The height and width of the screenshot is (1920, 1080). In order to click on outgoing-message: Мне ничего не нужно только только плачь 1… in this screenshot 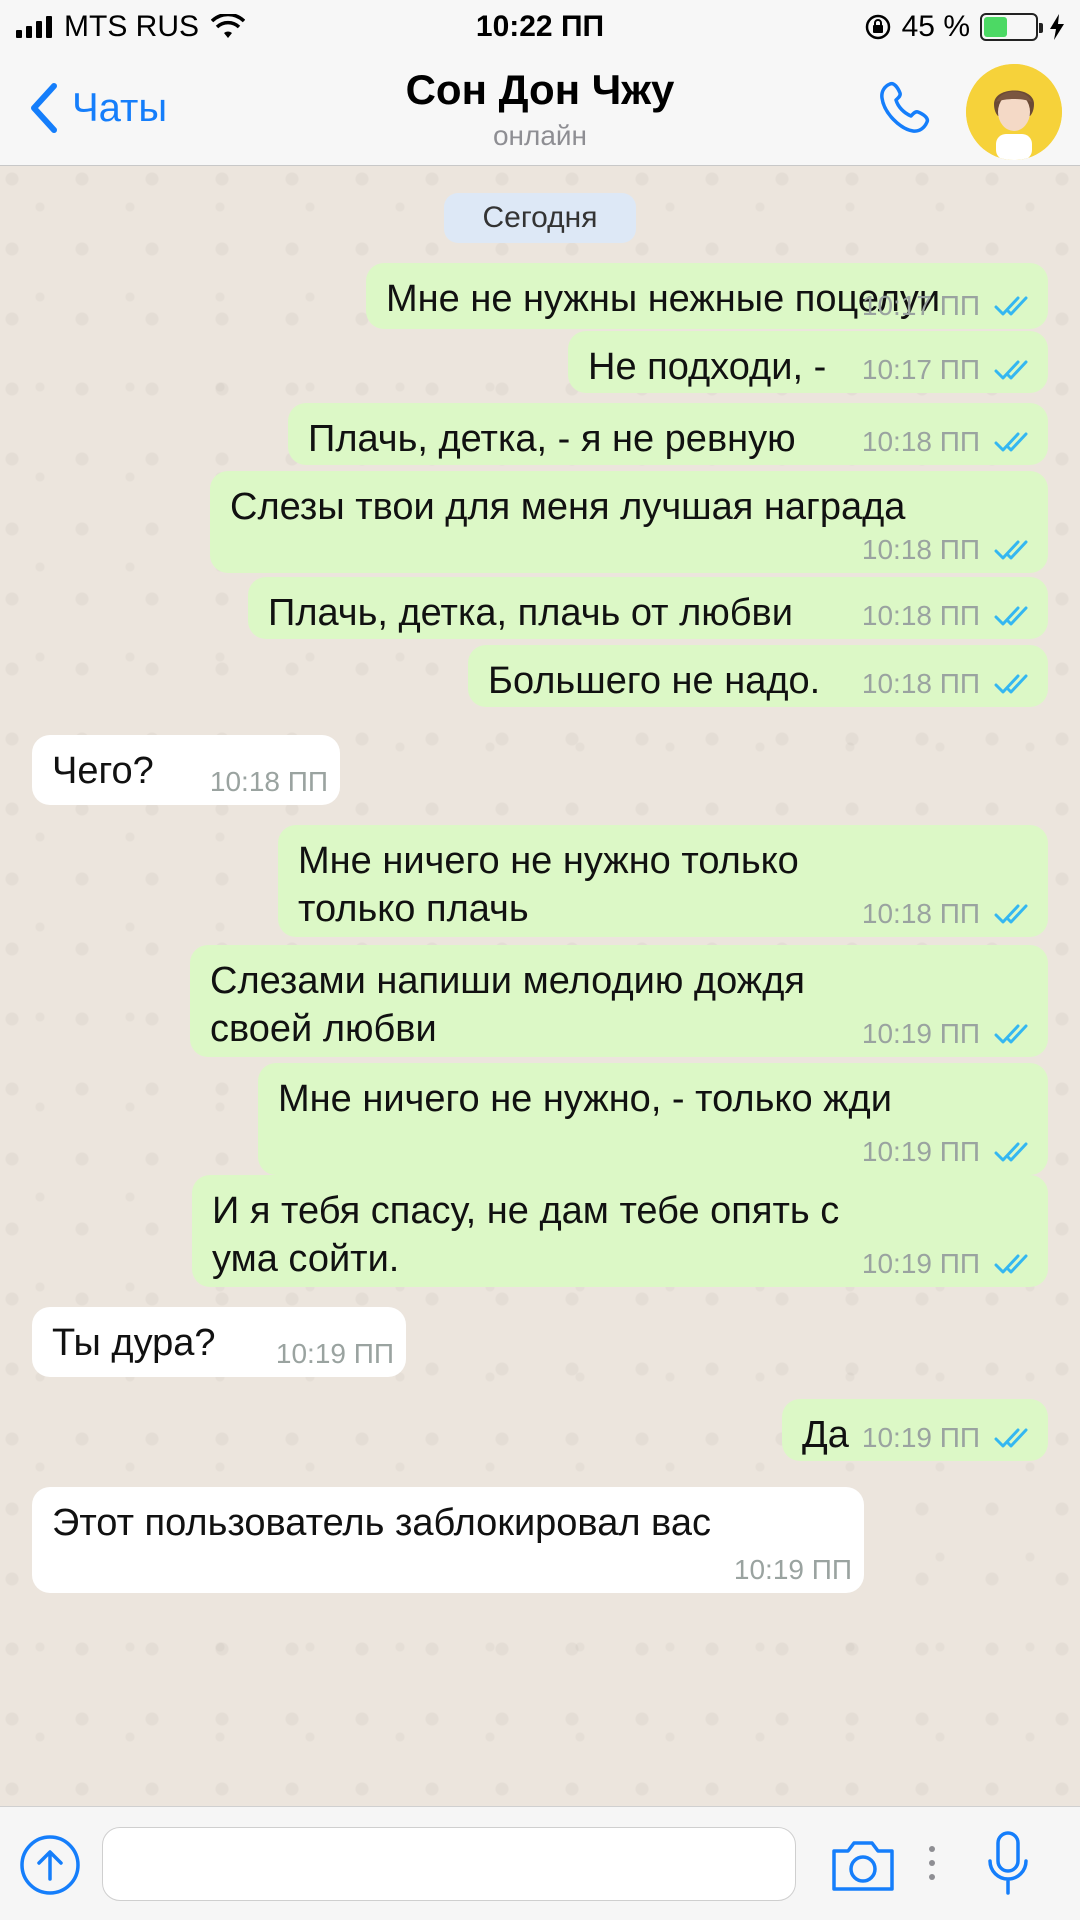, I will do `click(663, 881)`.